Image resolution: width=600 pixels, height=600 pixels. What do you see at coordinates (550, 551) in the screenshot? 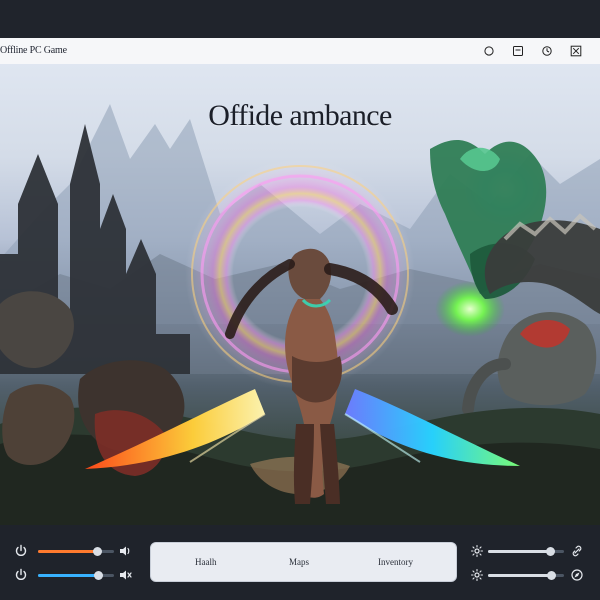
I see `right-top-slider-knob` at bounding box center [550, 551].